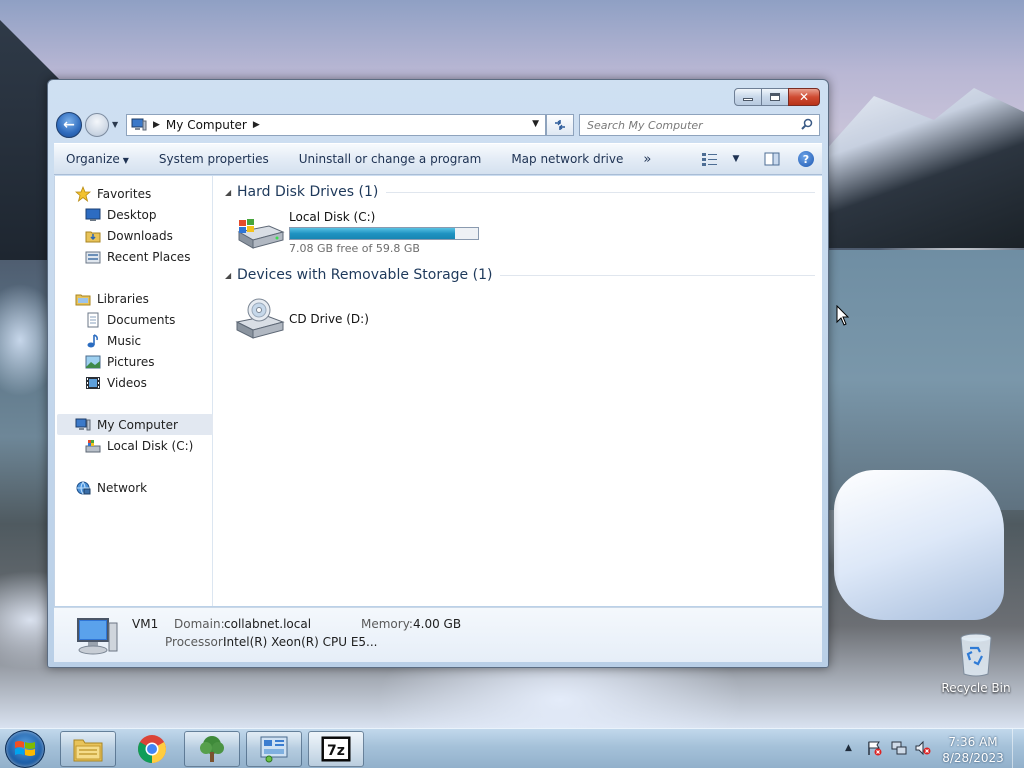 The width and height of the screenshot is (1024, 768). What do you see at coordinates (748, 97) in the screenshot?
I see `minimize-button` at bounding box center [748, 97].